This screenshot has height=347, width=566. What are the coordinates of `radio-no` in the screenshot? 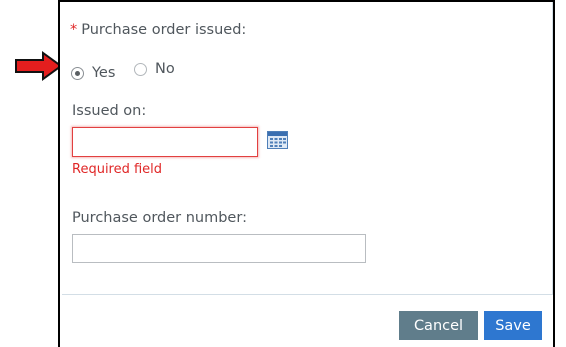 It's located at (141, 69).